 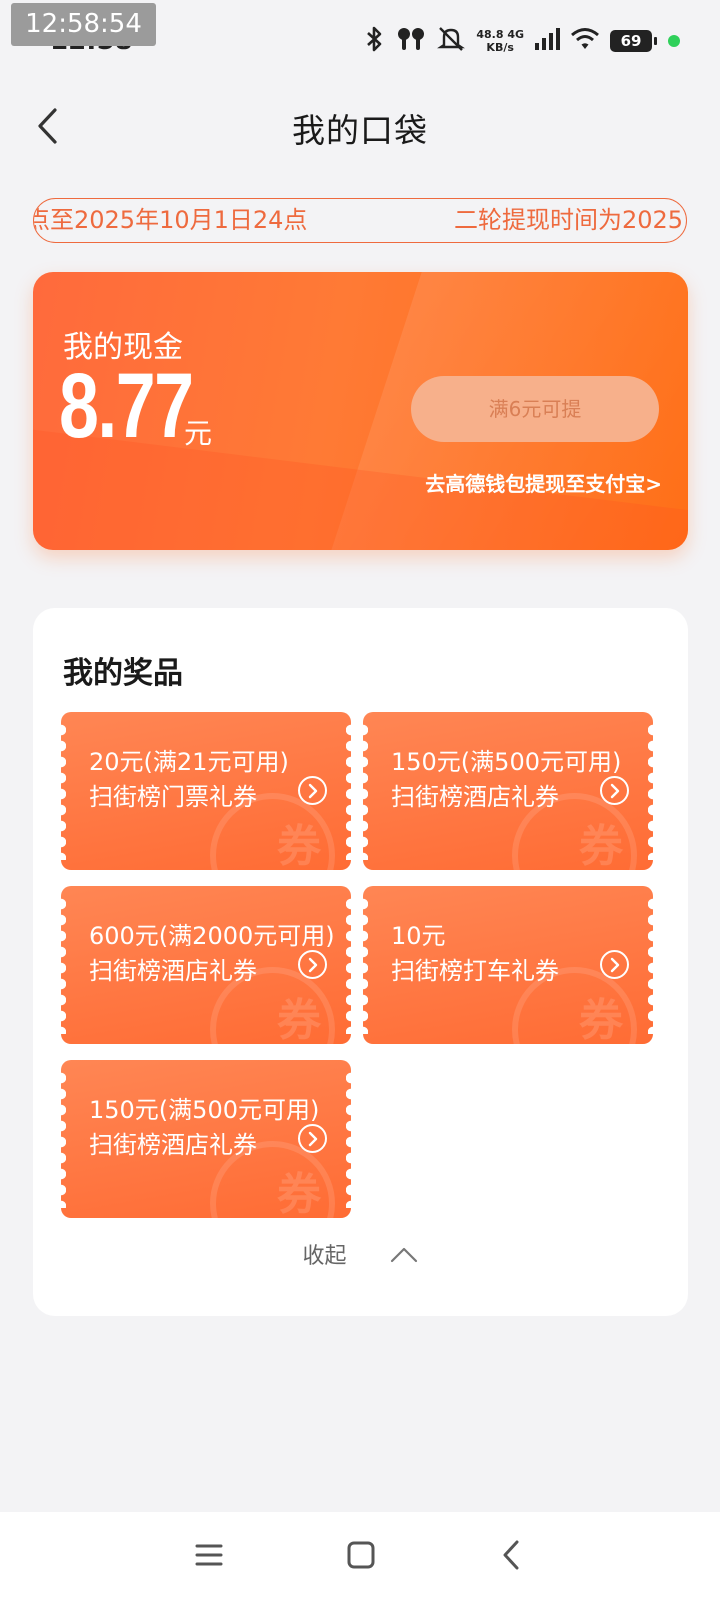 What do you see at coordinates (360, 41) in the screenshot?
I see `status-bar: 12:58 12:58:54 48.8 4G KB/s 69` at bounding box center [360, 41].